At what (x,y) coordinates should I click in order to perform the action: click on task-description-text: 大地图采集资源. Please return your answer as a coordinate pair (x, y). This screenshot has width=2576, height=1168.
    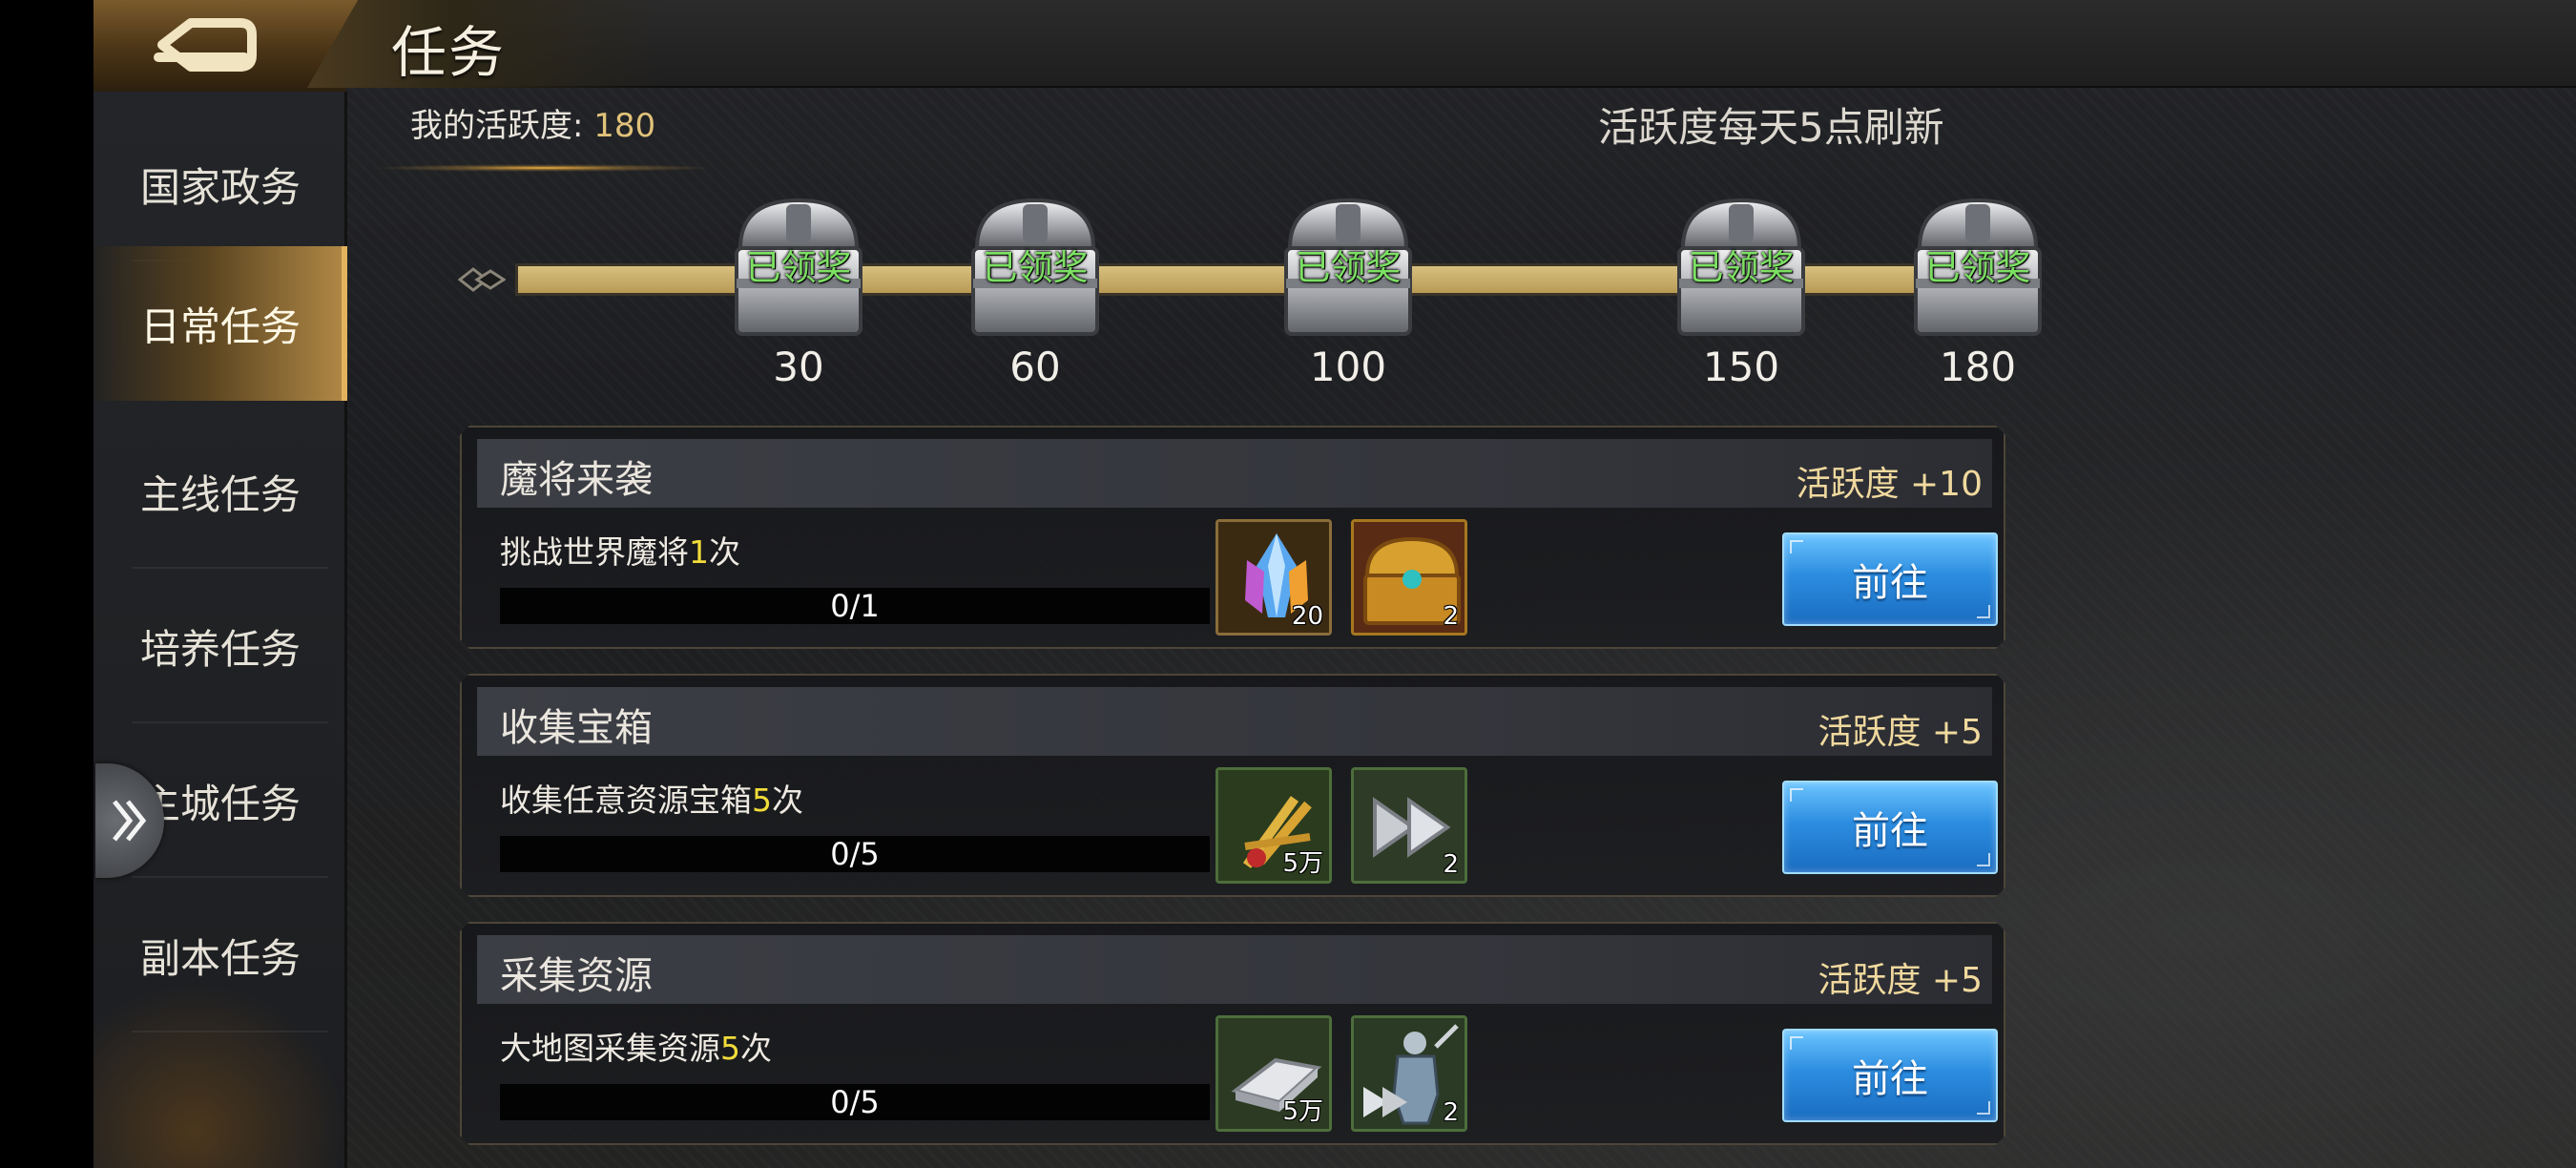
    Looking at the image, I should click on (610, 1048).